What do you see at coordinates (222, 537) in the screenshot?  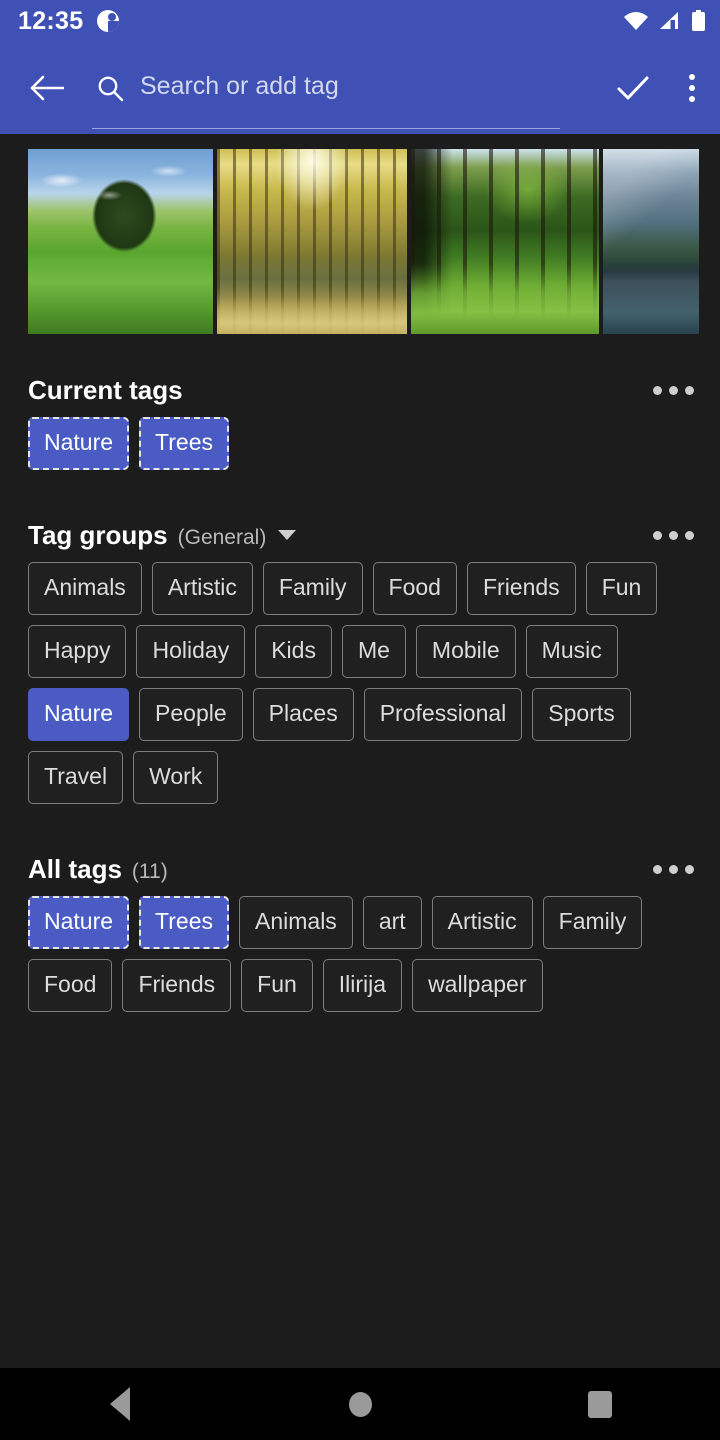 I see `tag-groups-selected-group: (General)` at bounding box center [222, 537].